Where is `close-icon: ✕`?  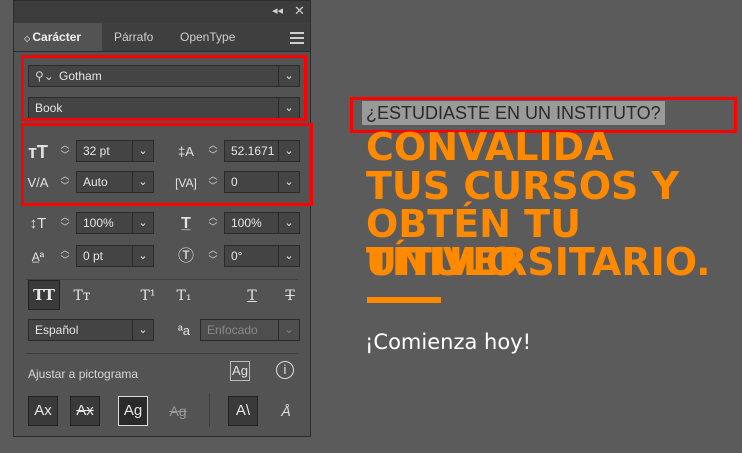
close-icon: ✕ is located at coordinates (299, 11).